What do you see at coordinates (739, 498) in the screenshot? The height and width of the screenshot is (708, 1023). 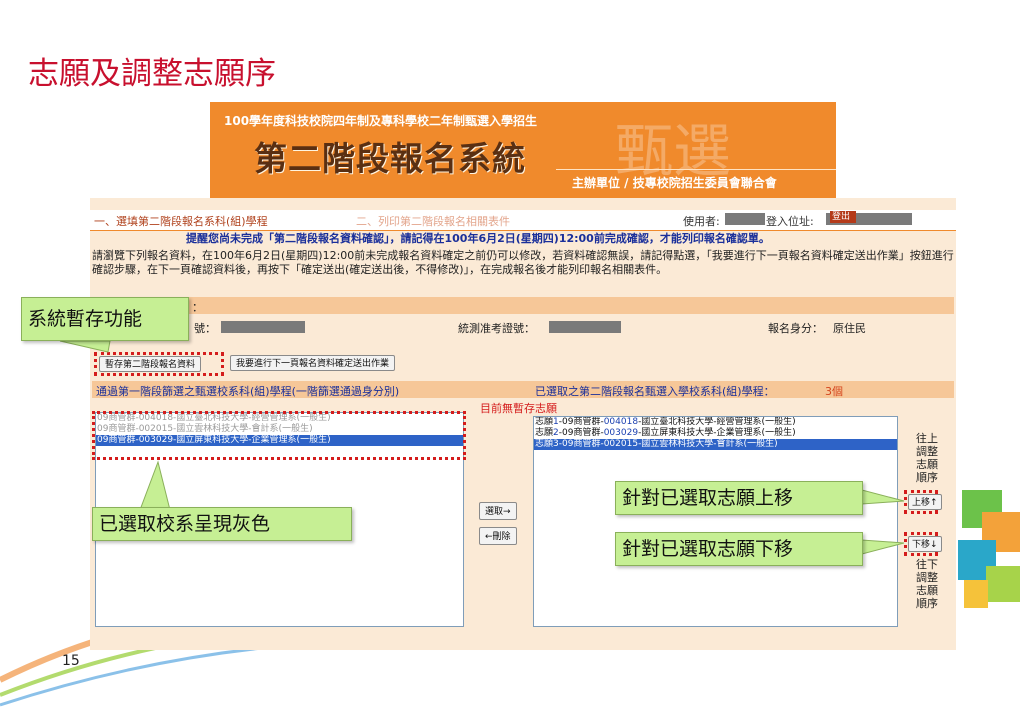 I see `callout-move-up: 針對已選取志願上移` at bounding box center [739, 498].